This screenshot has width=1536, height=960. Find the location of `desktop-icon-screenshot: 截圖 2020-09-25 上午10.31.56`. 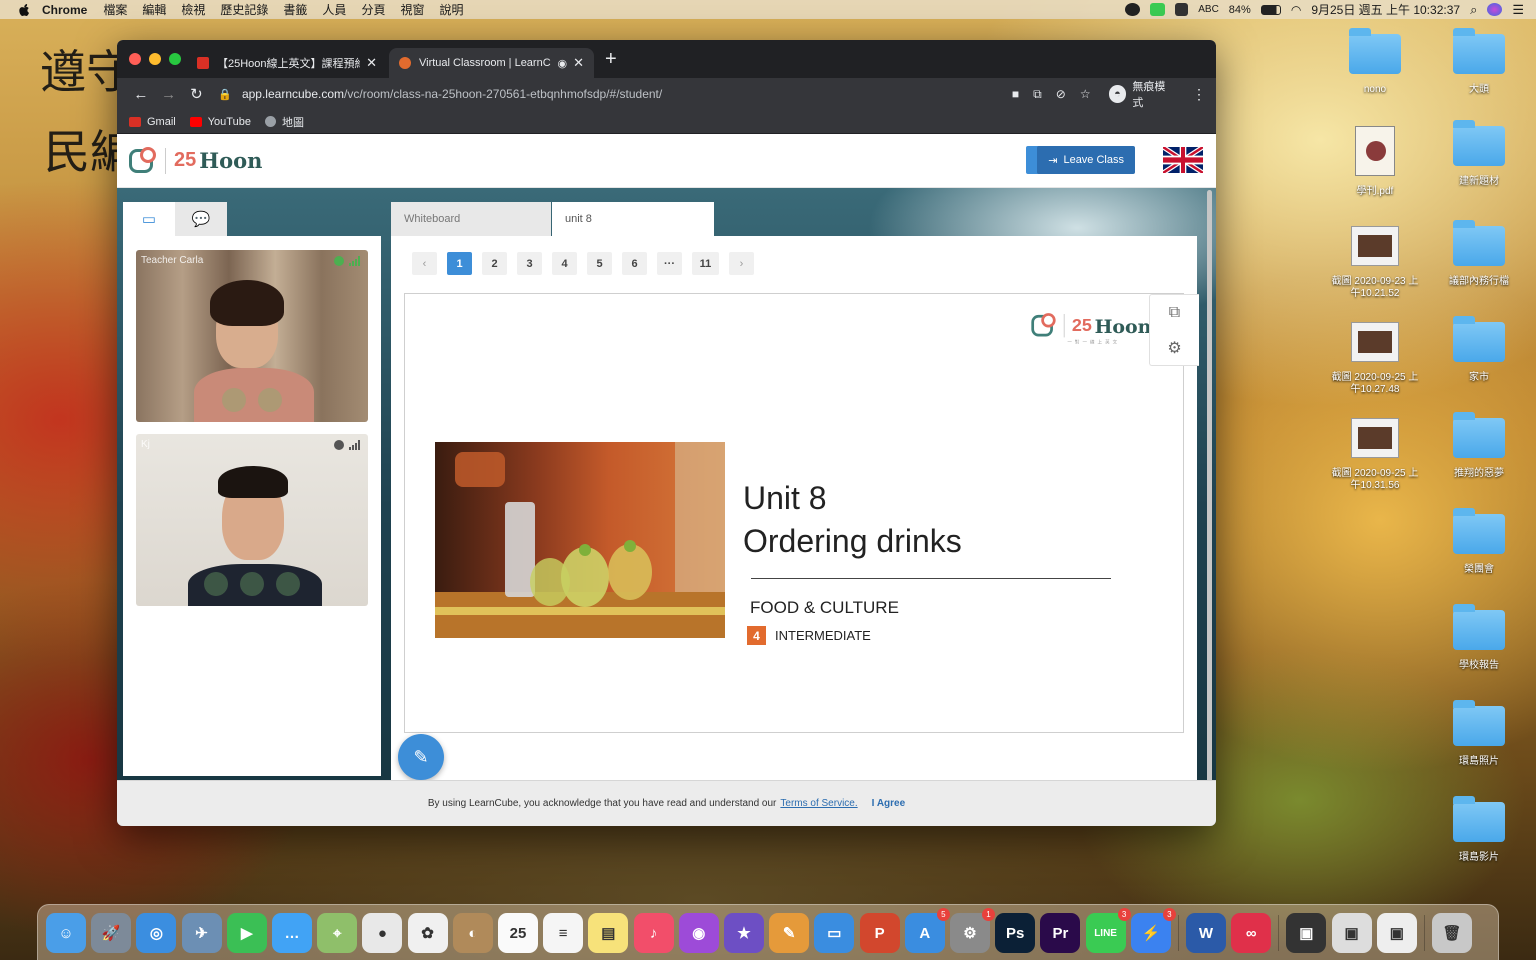

desktop-icon-screenshot: 截圖 2020-09-25 上午10.31.56 is located at coordinates (1375, 455).